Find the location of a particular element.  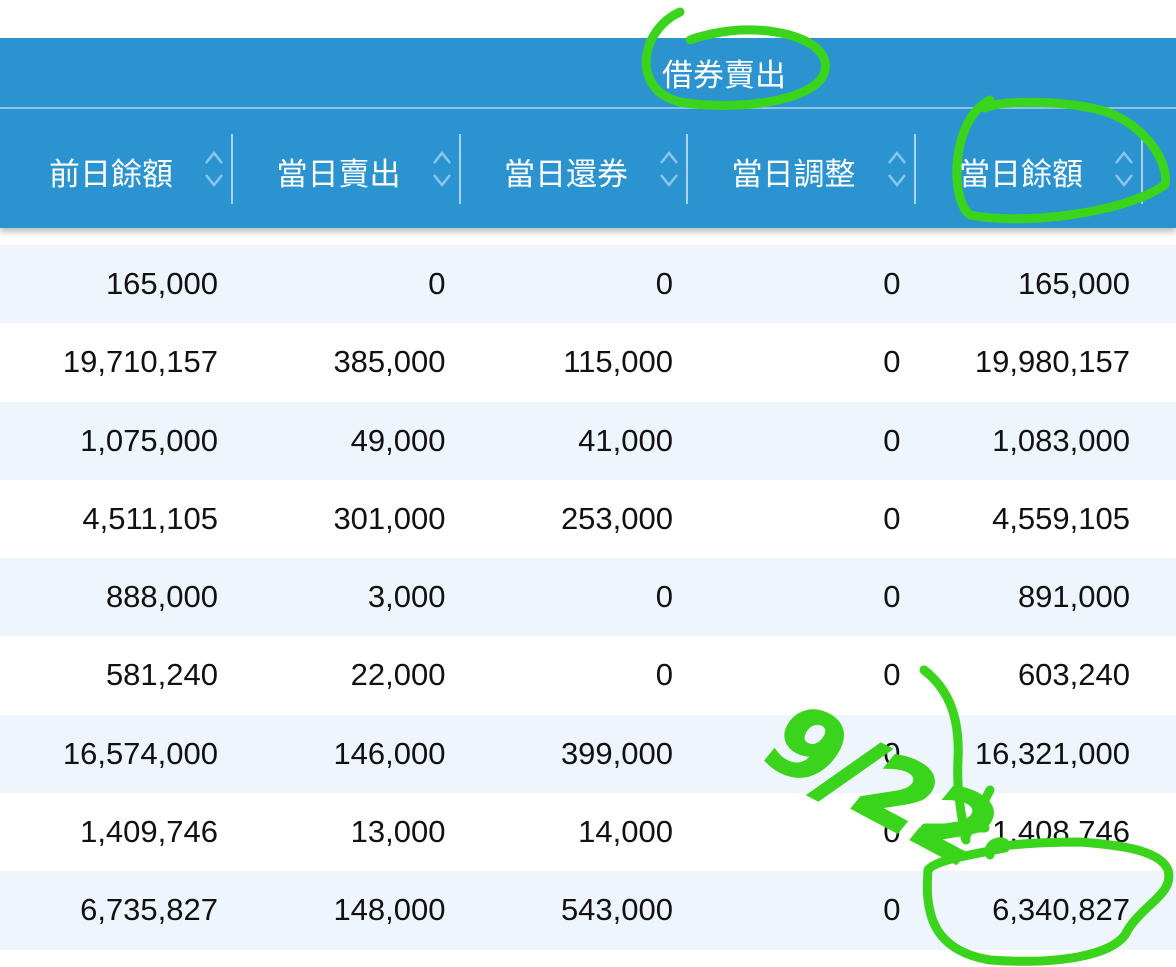

table-cell-2: 3,000 is located at coordinates (406, 597).